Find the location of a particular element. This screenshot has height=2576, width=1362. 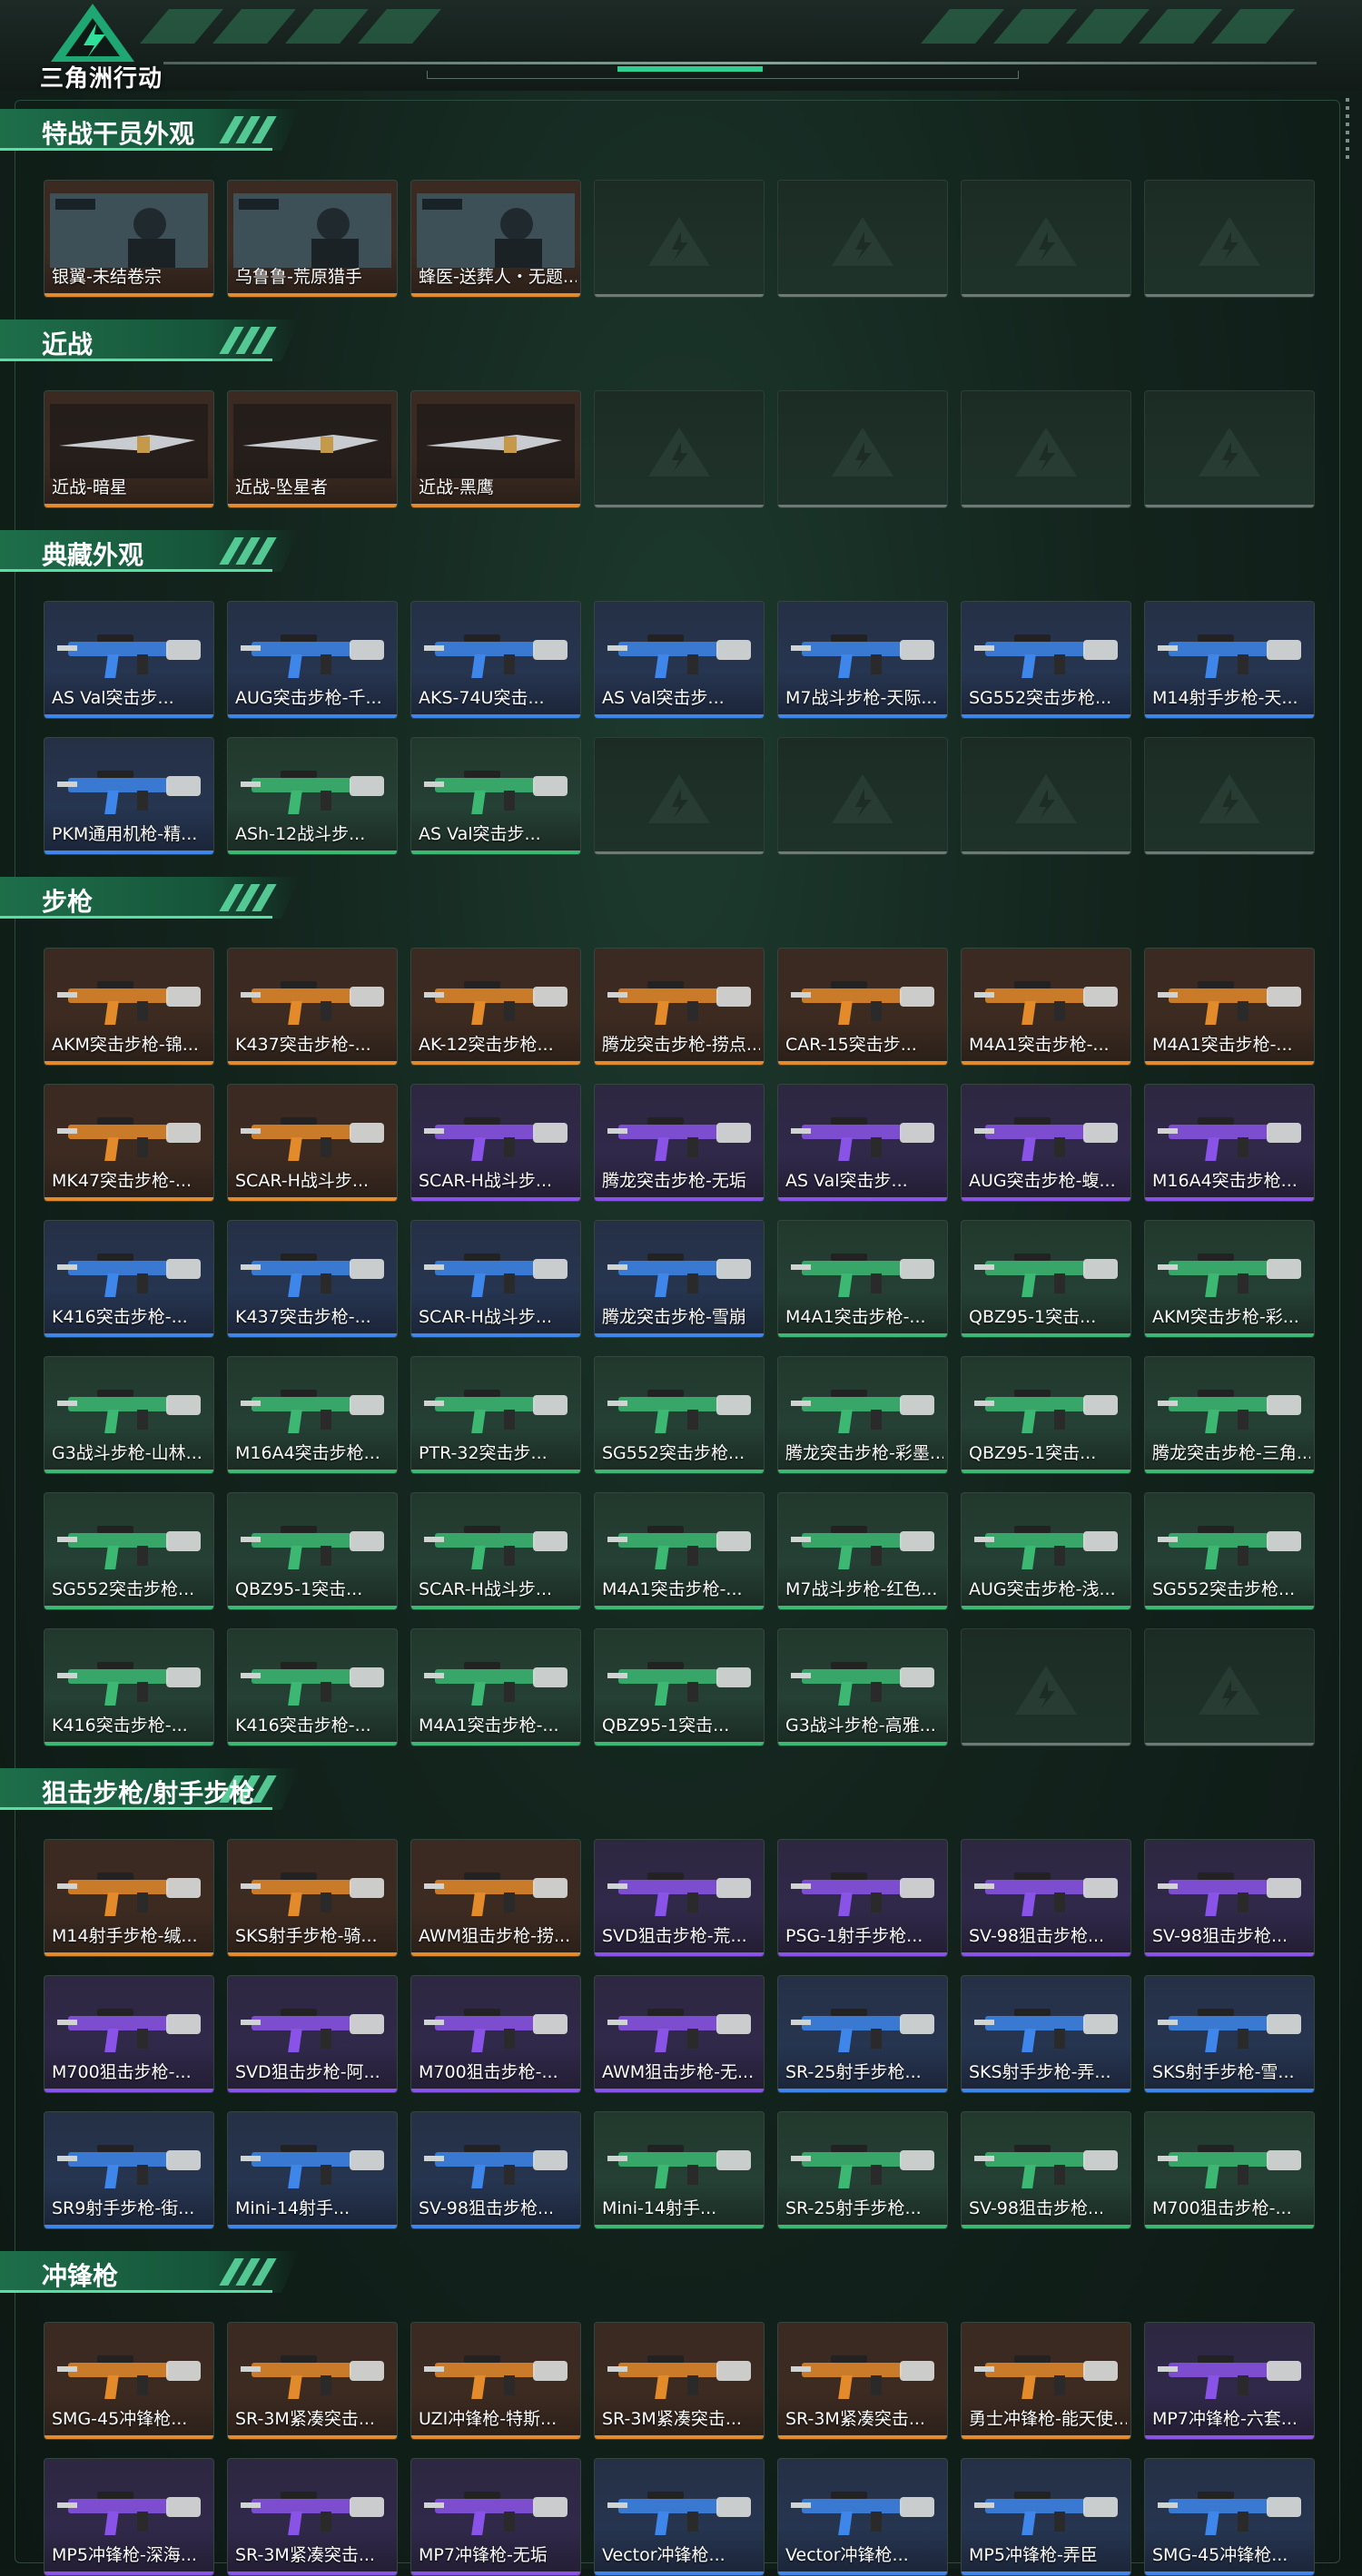

item-card: 近战-坠星者 is located at coordinates (312, 449).